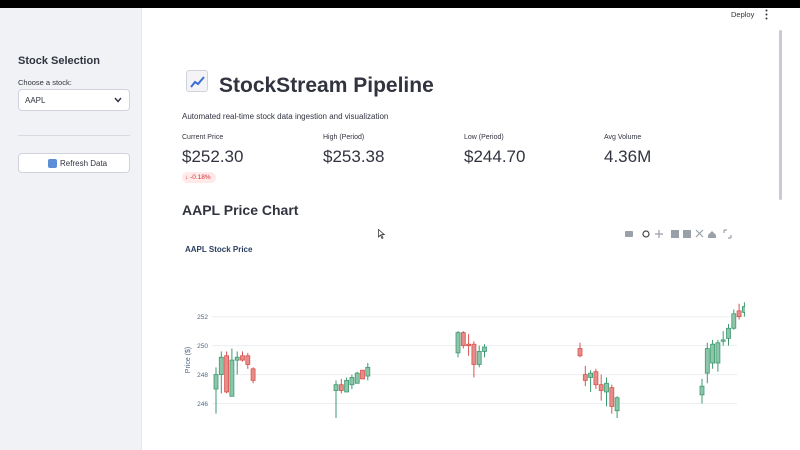  I want to click on camera-icon, so click(629, 234).